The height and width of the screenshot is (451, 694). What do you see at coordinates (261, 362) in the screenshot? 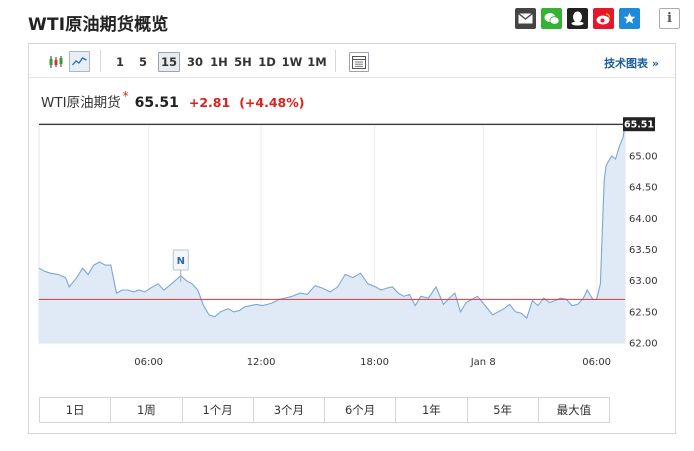
I see `x-tick-label: 12:00` at bounding box center [261, 362].